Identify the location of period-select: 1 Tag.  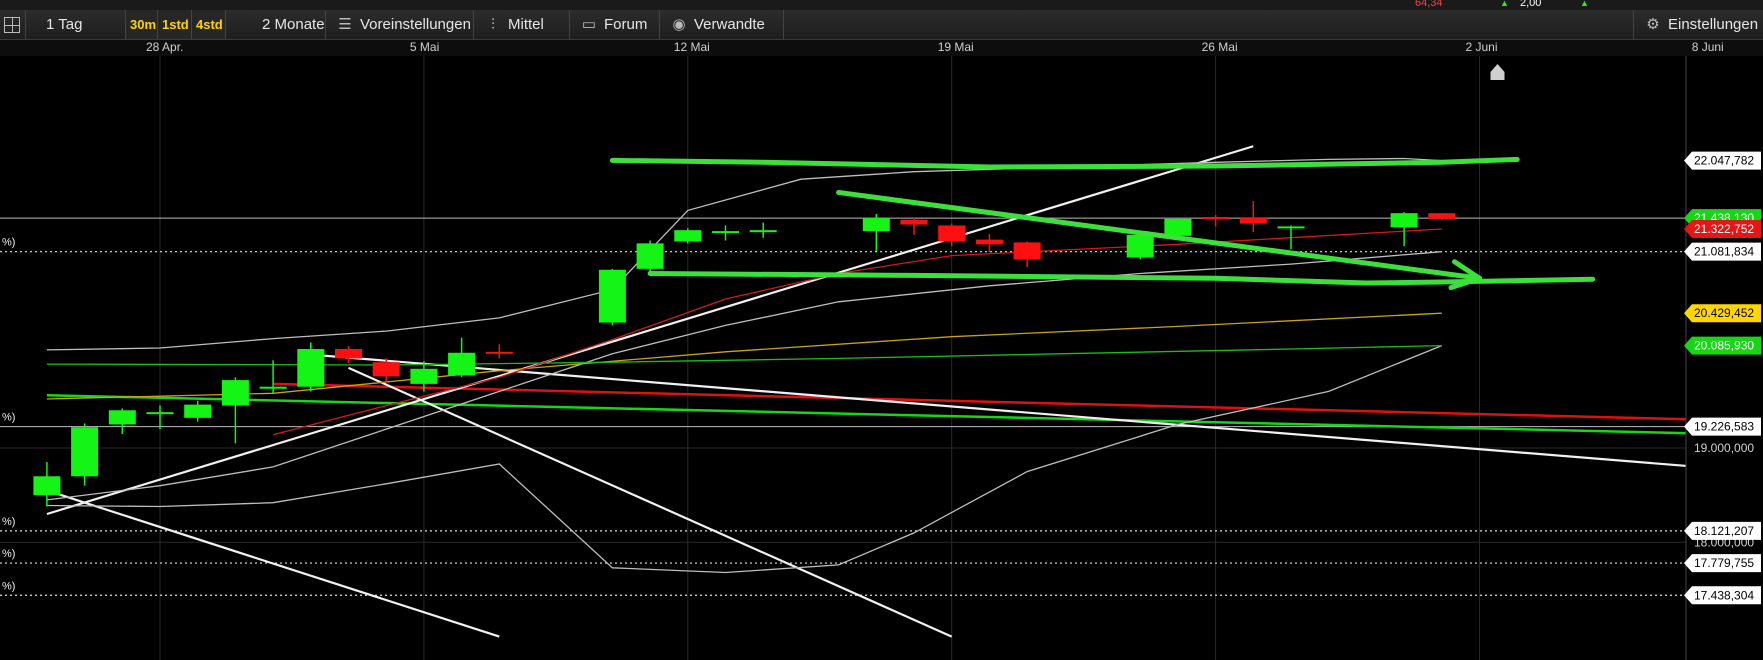
(76, 24).